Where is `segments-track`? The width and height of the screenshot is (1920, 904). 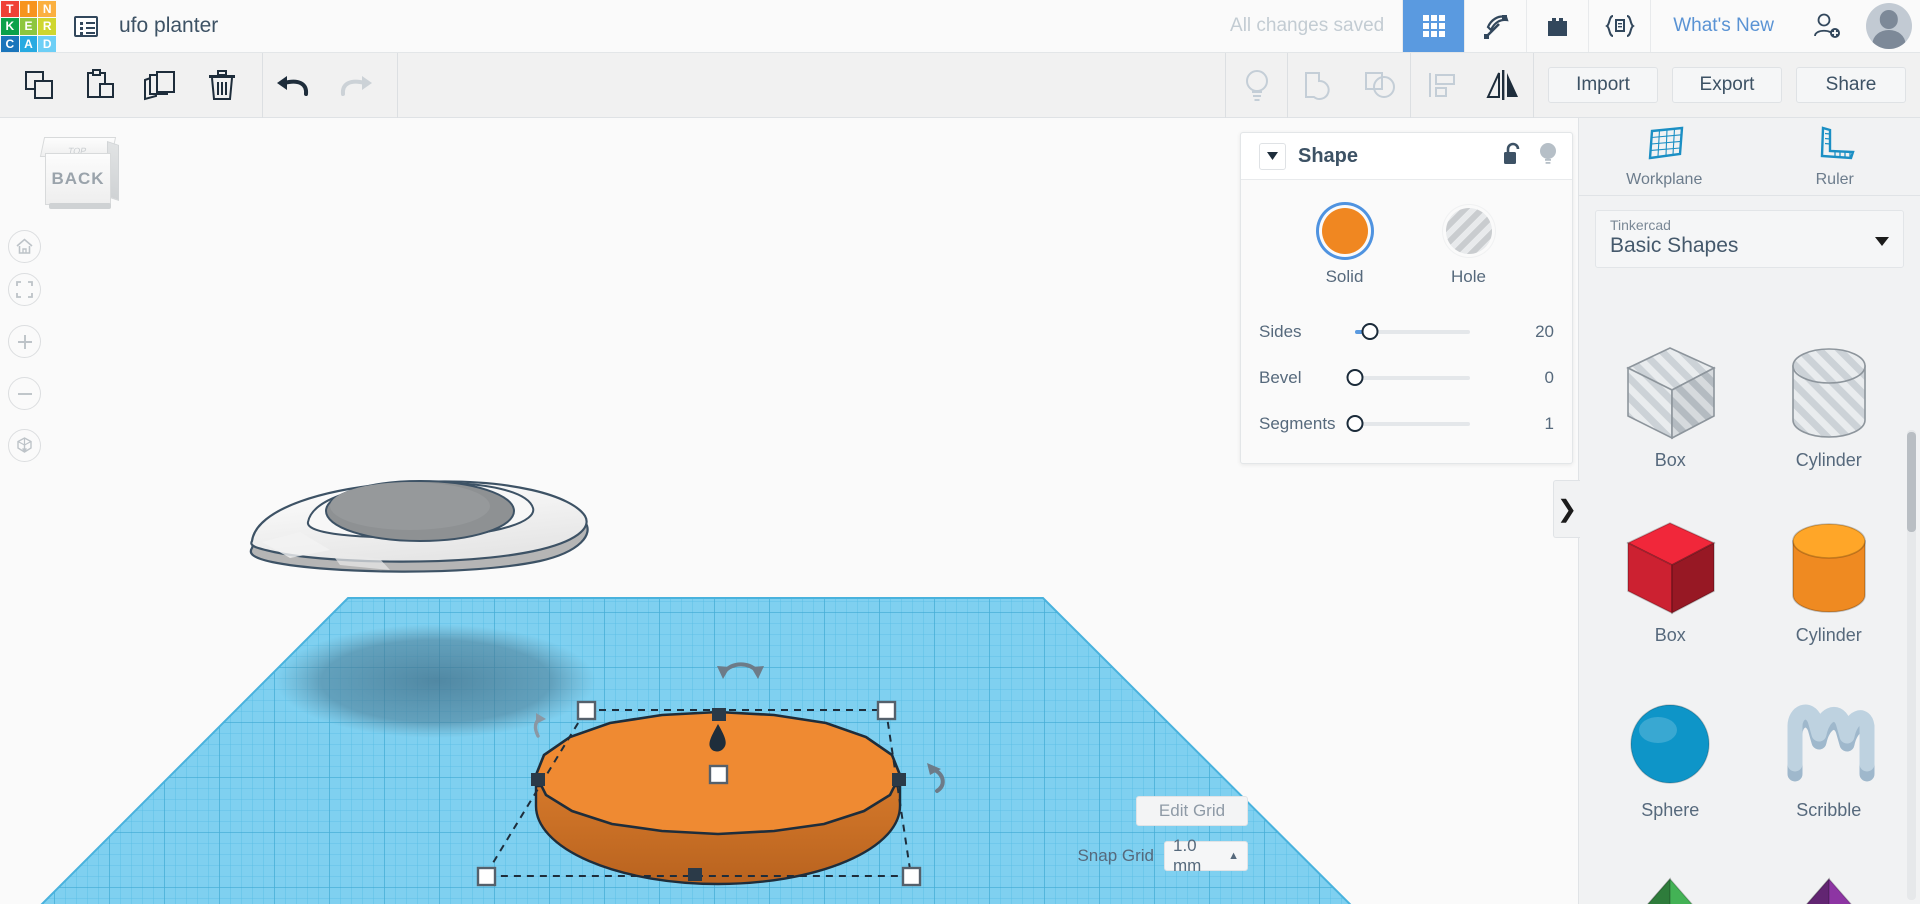
segments-track is located at coordinates (1408, 423).